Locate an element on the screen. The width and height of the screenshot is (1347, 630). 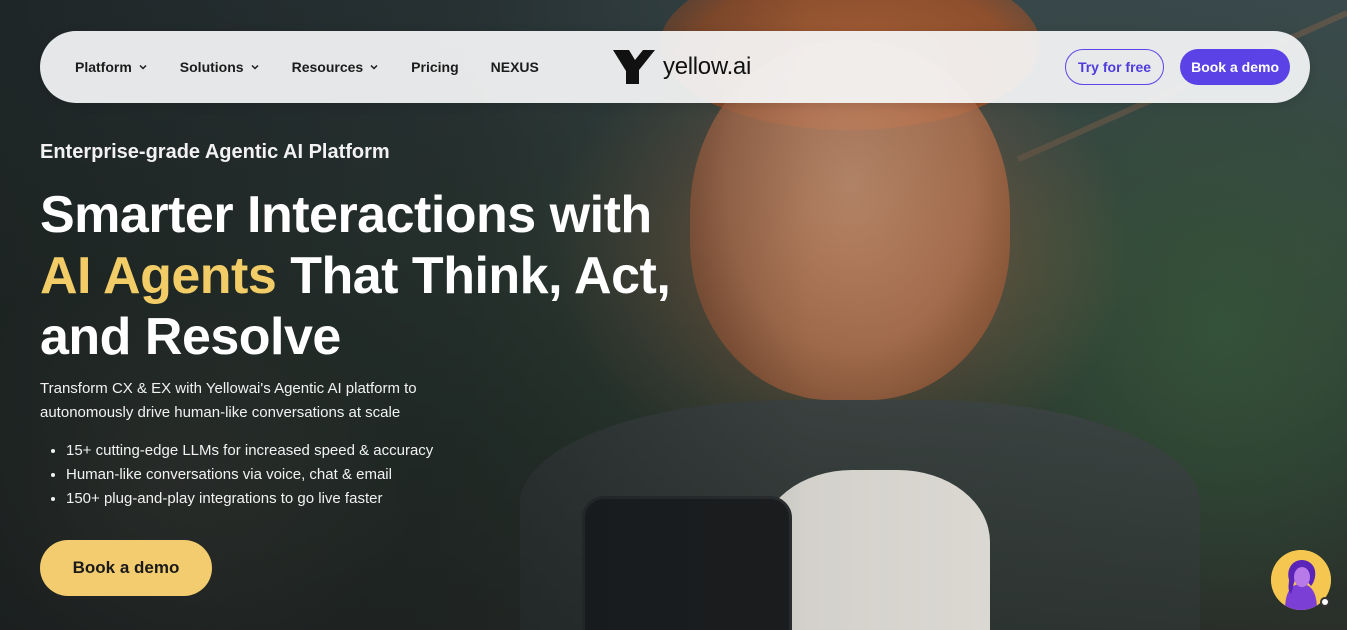
hero-eyebrow: Enterprise-grade Agentic AI Platform is located at coordinates (215, 152).